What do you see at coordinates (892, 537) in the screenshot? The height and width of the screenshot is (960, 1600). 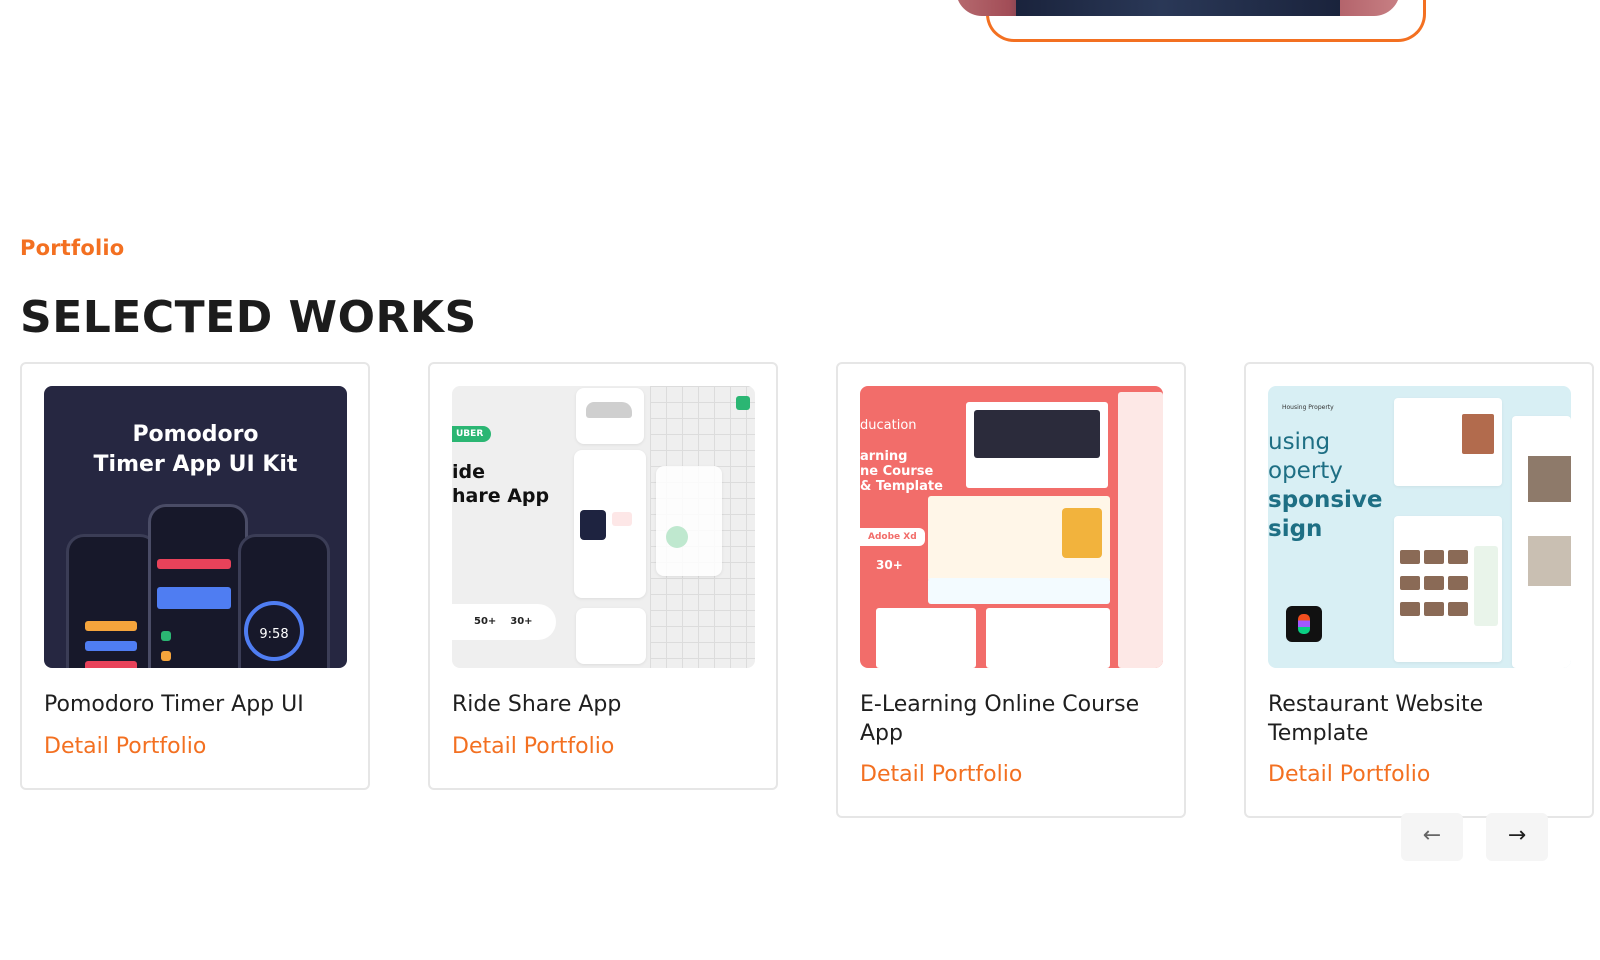 I see `adobe-xd-badge: Adobe Xd` at bounding box center [892, 537].